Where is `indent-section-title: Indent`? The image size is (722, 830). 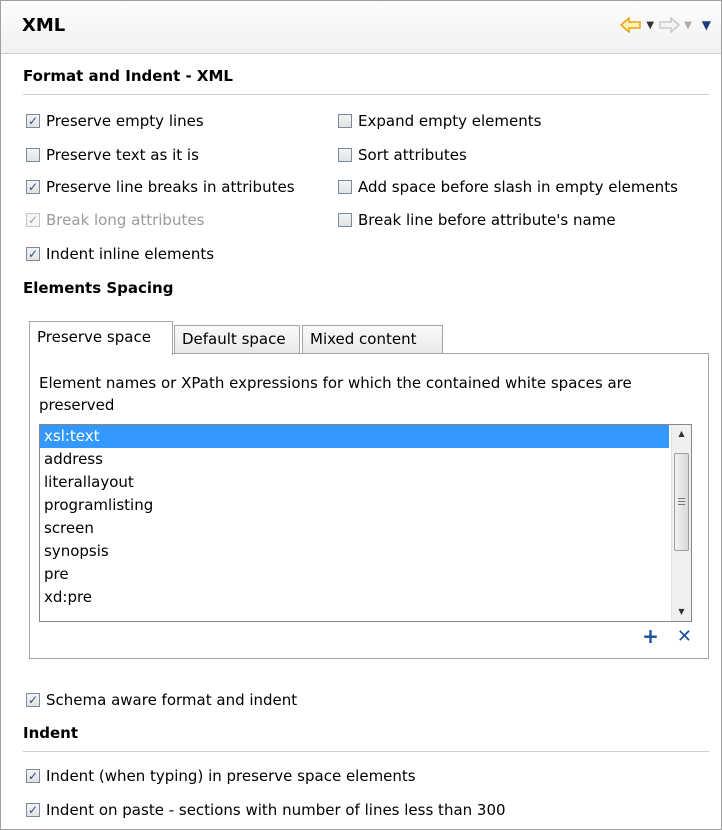 indent-section-title: Indent is located at coordinates (51, 733).